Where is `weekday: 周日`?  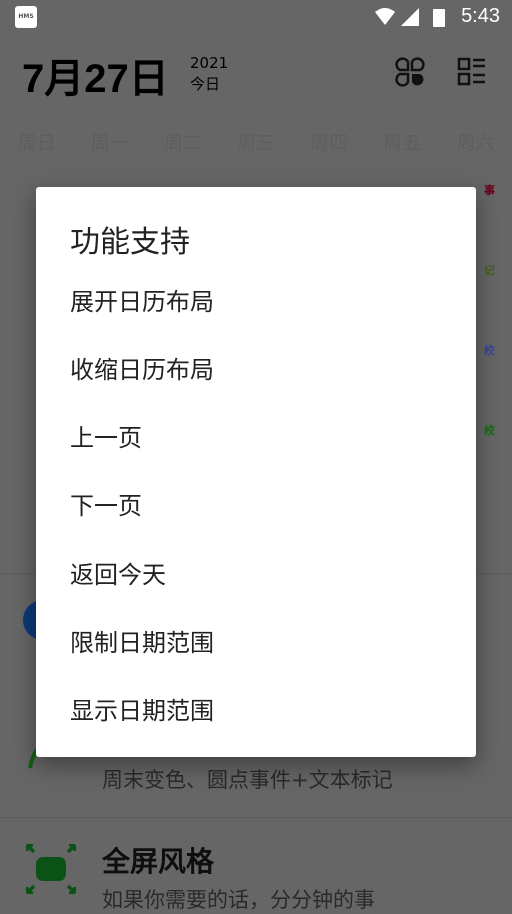
weekday: 周日 is located at coordinates (36, 143).